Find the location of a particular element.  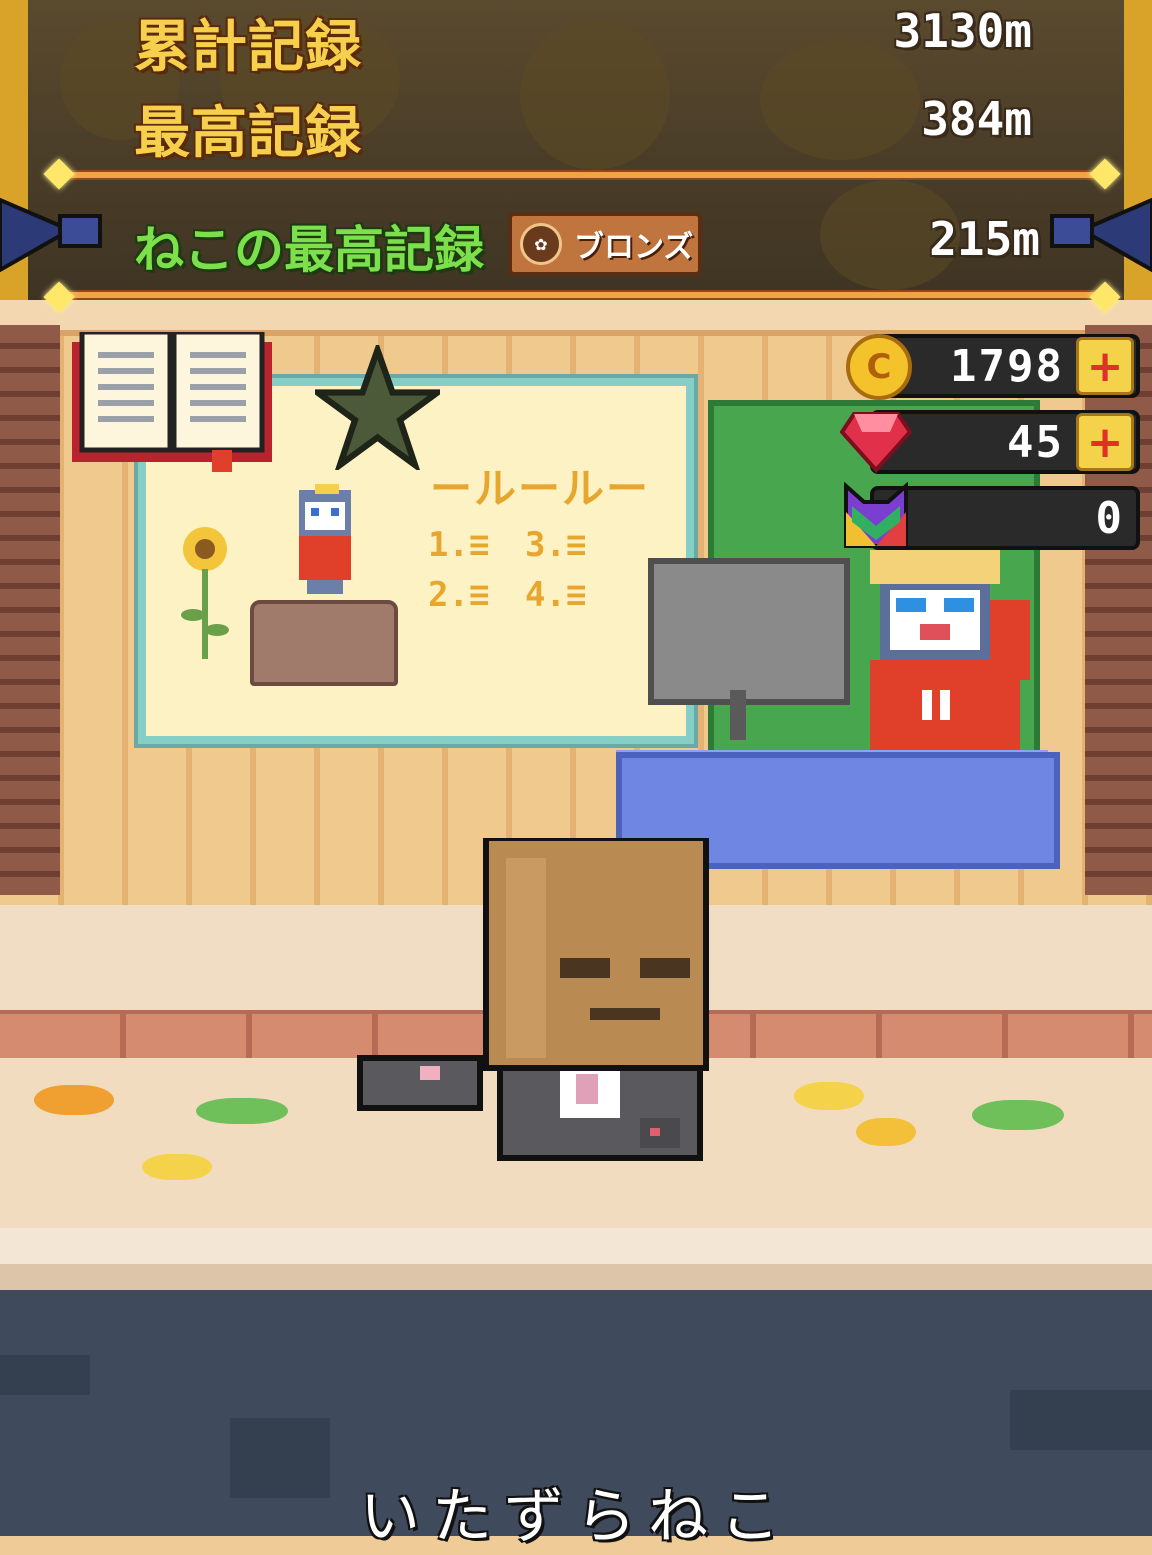

sunflower-illustration is located at coordinates (205, 593).